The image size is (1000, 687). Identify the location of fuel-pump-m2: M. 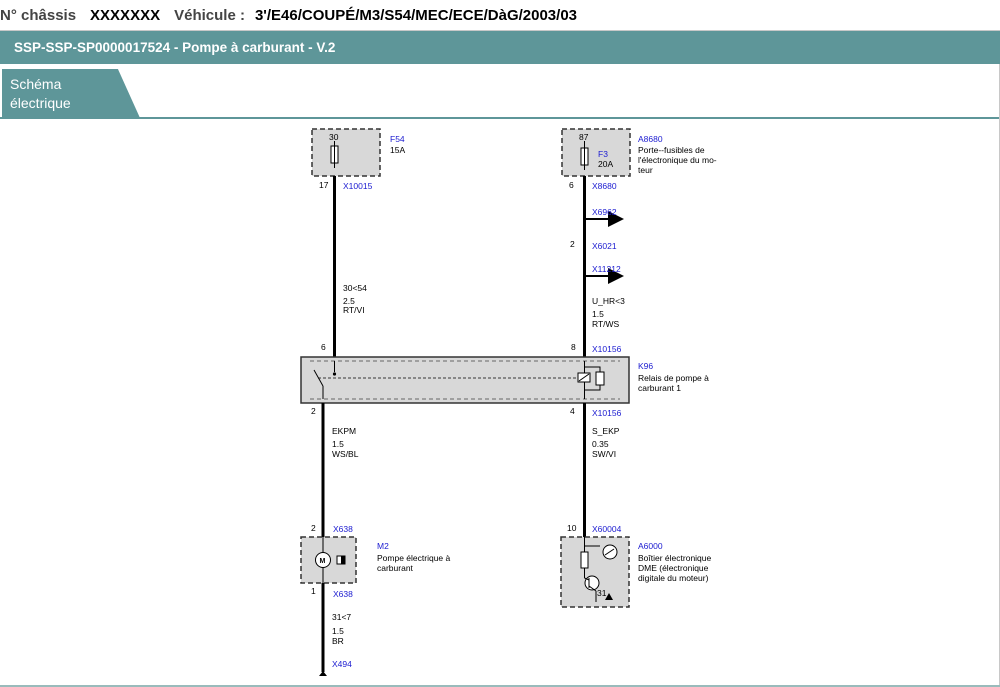
(328, 560).